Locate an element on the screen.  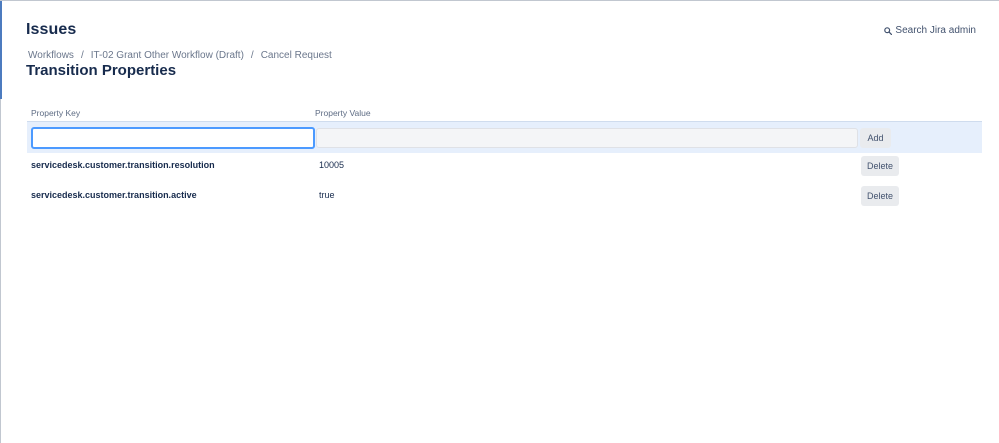
search-icon is located at coordinates (888, 30).